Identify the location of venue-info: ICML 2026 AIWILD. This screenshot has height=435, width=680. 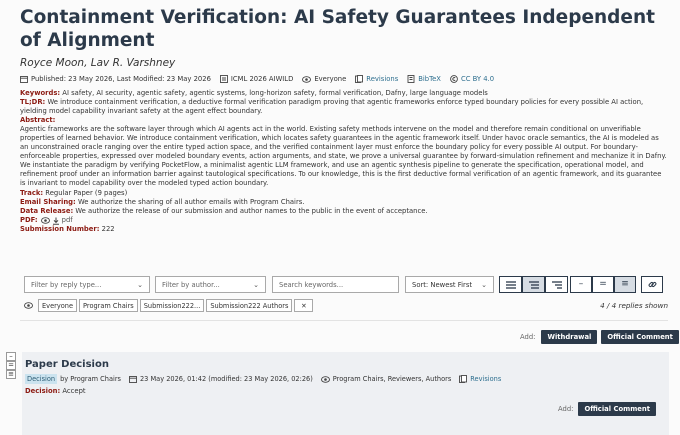
(256, 79).